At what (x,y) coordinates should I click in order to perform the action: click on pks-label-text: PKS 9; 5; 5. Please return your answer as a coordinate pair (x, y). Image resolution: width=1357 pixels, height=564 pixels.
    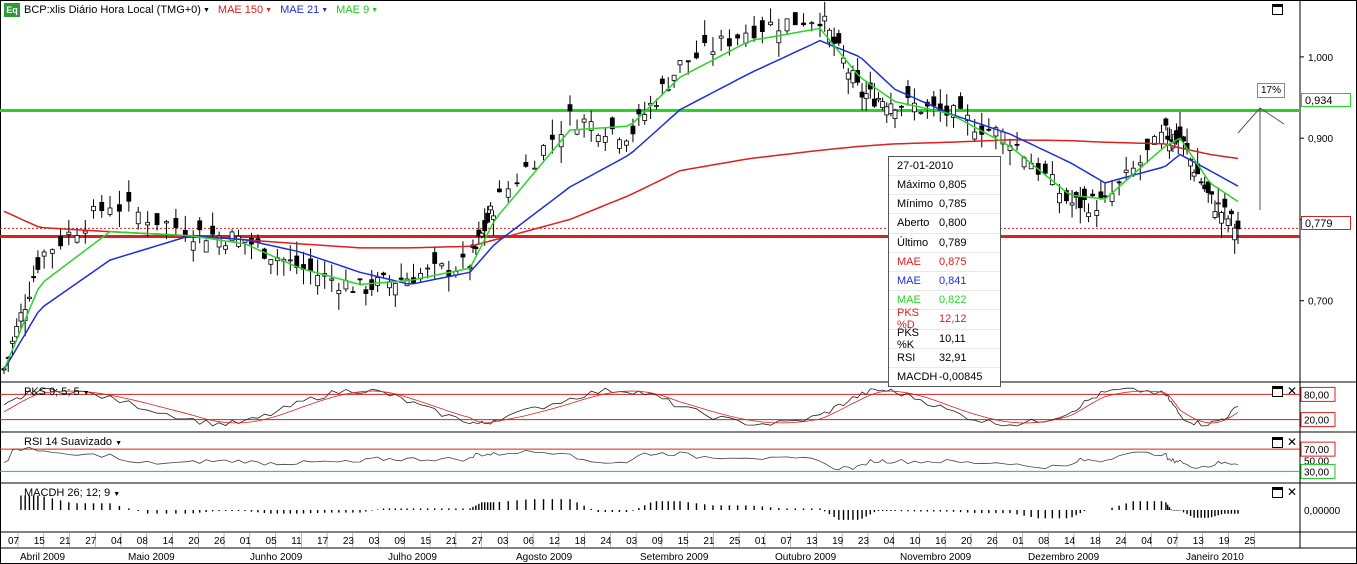
    Looking at the image, I should click on (52, 392).